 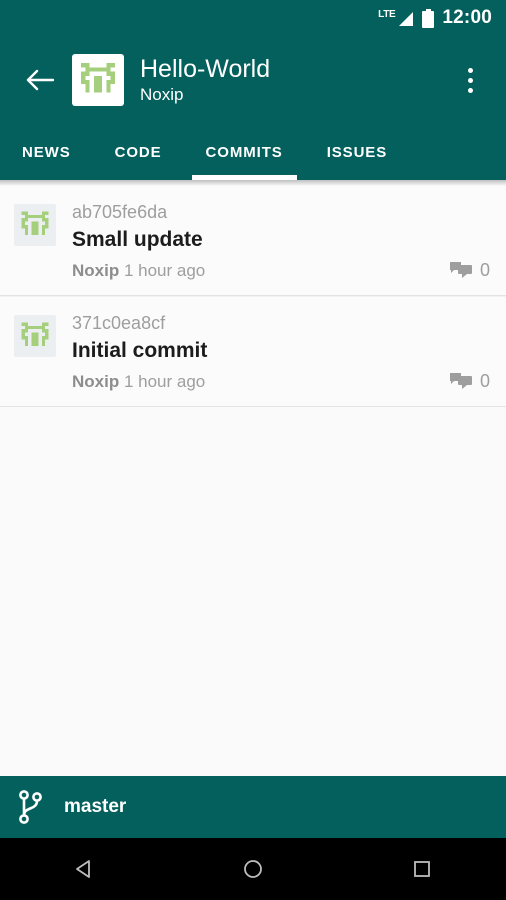 What do you see at coordinates (119, 323) in the screenshot?
I see `commit-sha: 371c0ea8cf` at bounding box center [119, 323].